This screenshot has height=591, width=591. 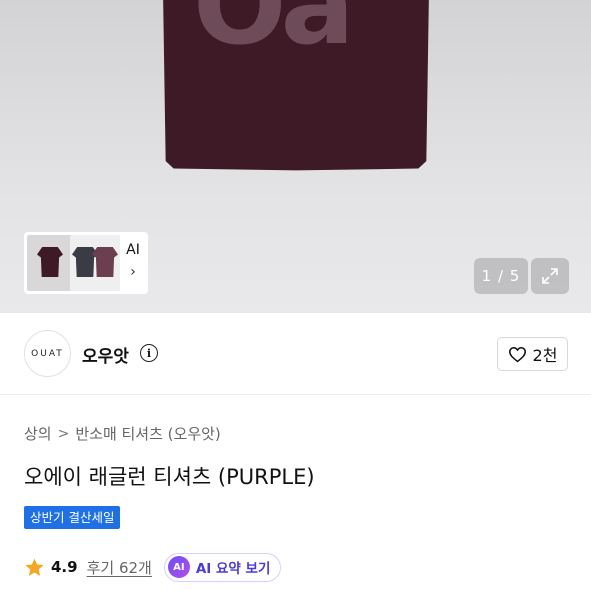 I want to click on ai-summary-label: AI 요약 보기, so click(x=233, y=569).